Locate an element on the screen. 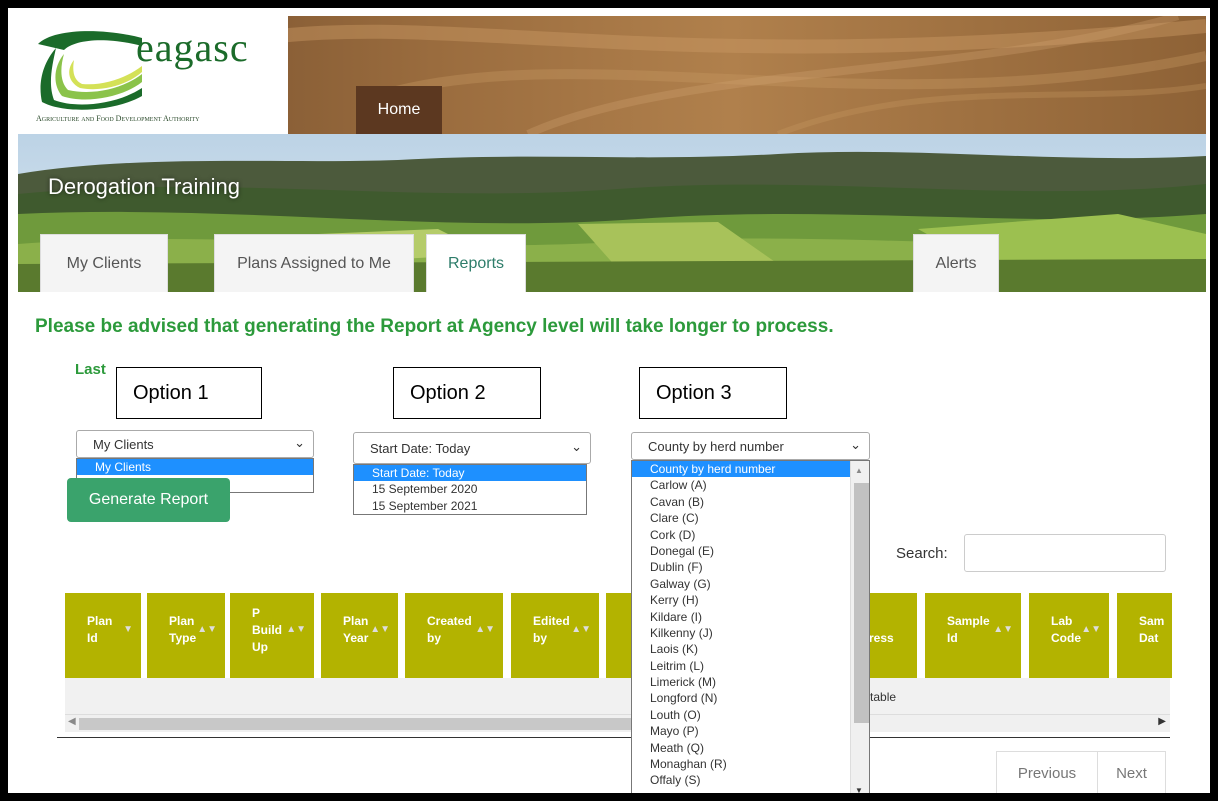  dropdown-option: Donegal (E) is located at coordinates (750, 551).